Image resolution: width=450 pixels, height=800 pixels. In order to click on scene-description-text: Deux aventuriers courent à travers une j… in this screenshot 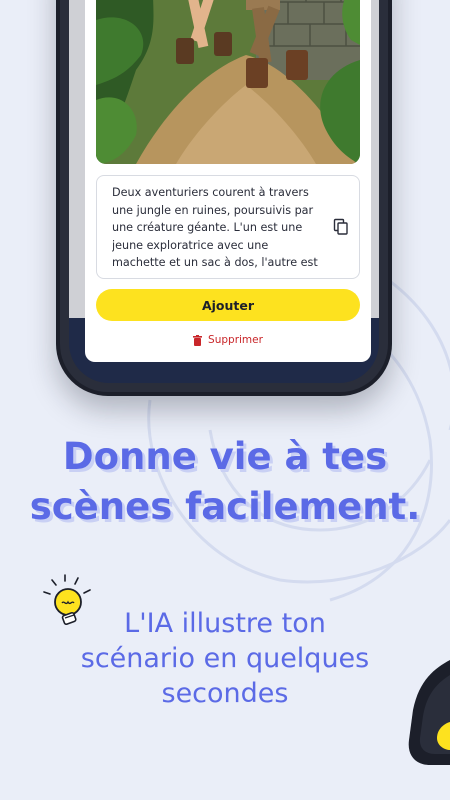, I will do `click(217, 227)`.